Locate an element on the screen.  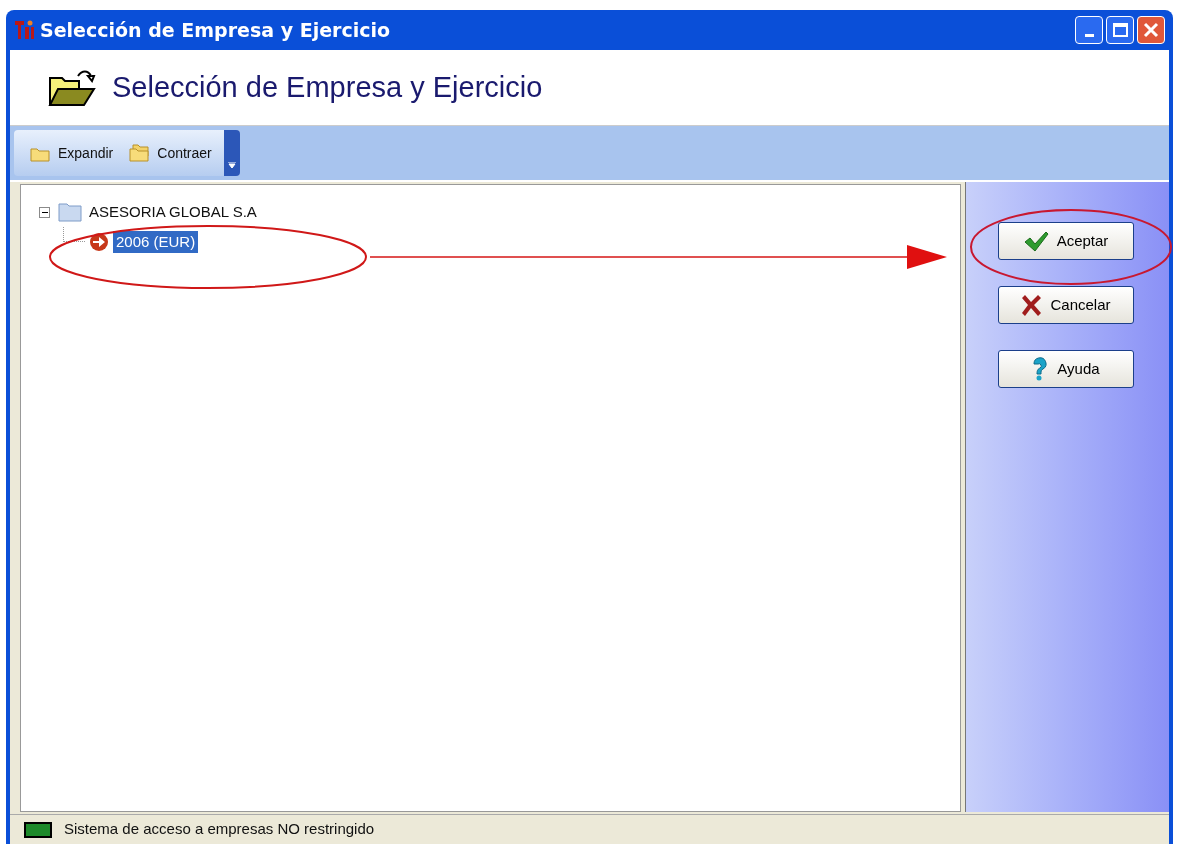
app-logo-icon is located at coordinates (25, 30).